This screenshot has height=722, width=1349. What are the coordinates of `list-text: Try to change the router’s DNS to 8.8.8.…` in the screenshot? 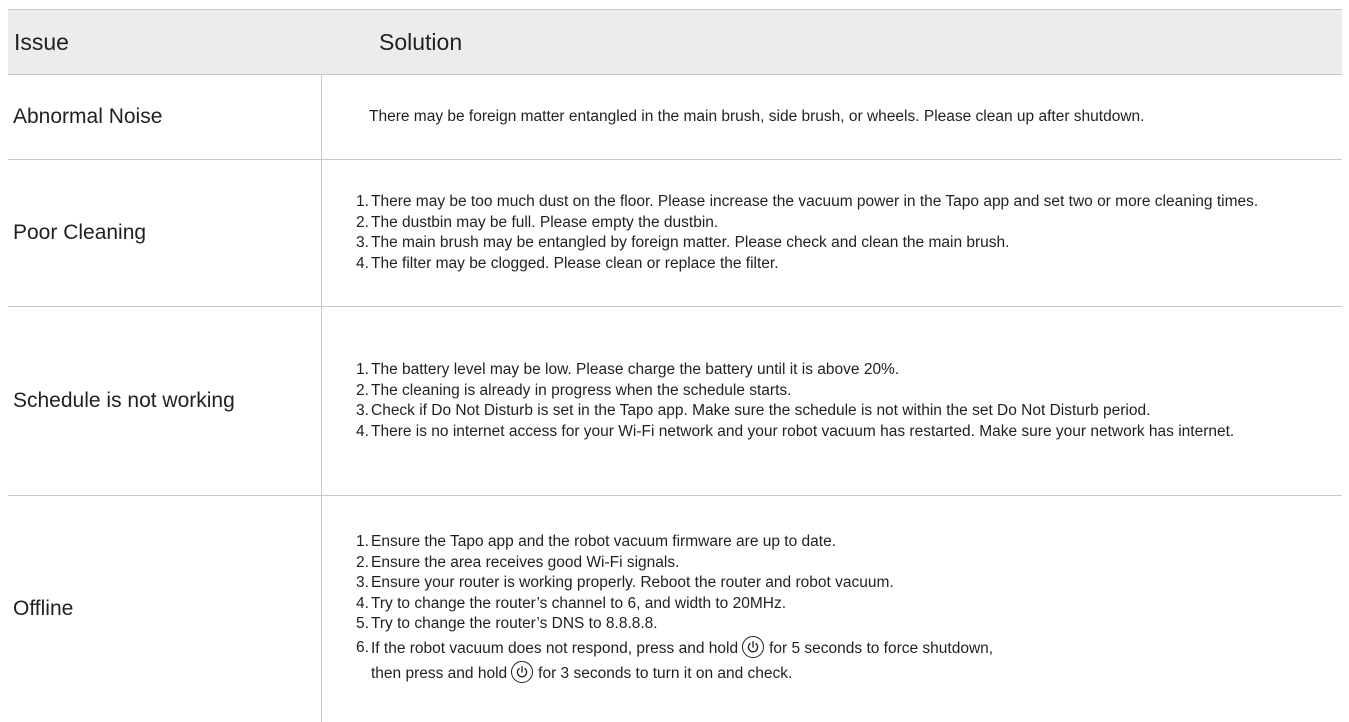 It's located at (514, 624).